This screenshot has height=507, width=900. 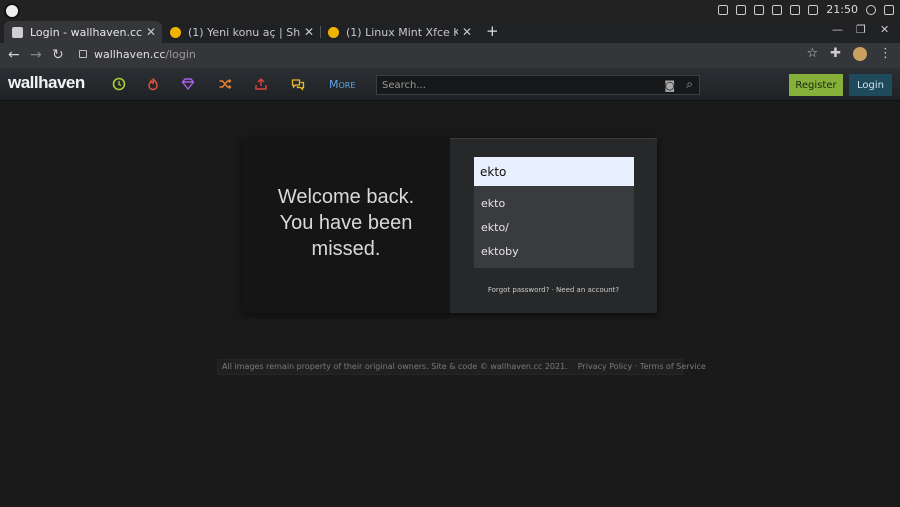 What do you see at coordinates (244, 32) in the screenshot?
I see `tab-title: (1) Yeni konu aç | ShiftDe` at bounding box center [244, 32].